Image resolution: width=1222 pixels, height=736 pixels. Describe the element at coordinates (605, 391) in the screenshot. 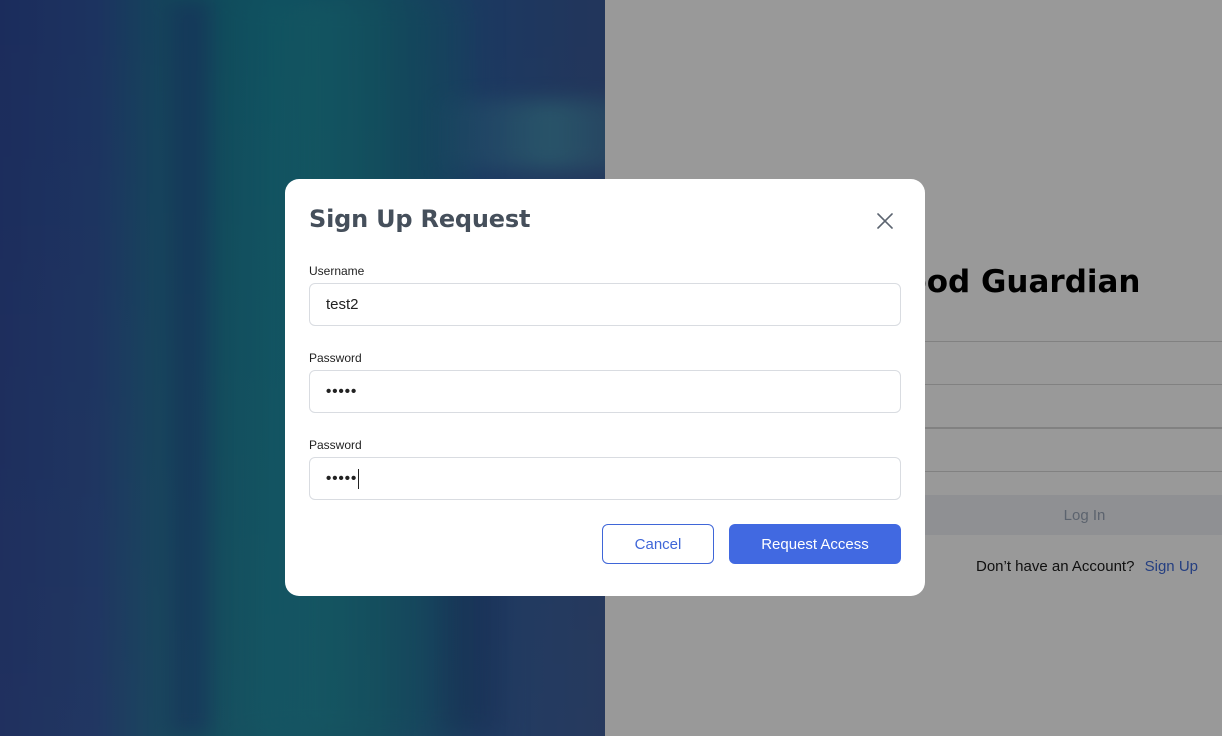

I see `password-input: •••••` at that location.